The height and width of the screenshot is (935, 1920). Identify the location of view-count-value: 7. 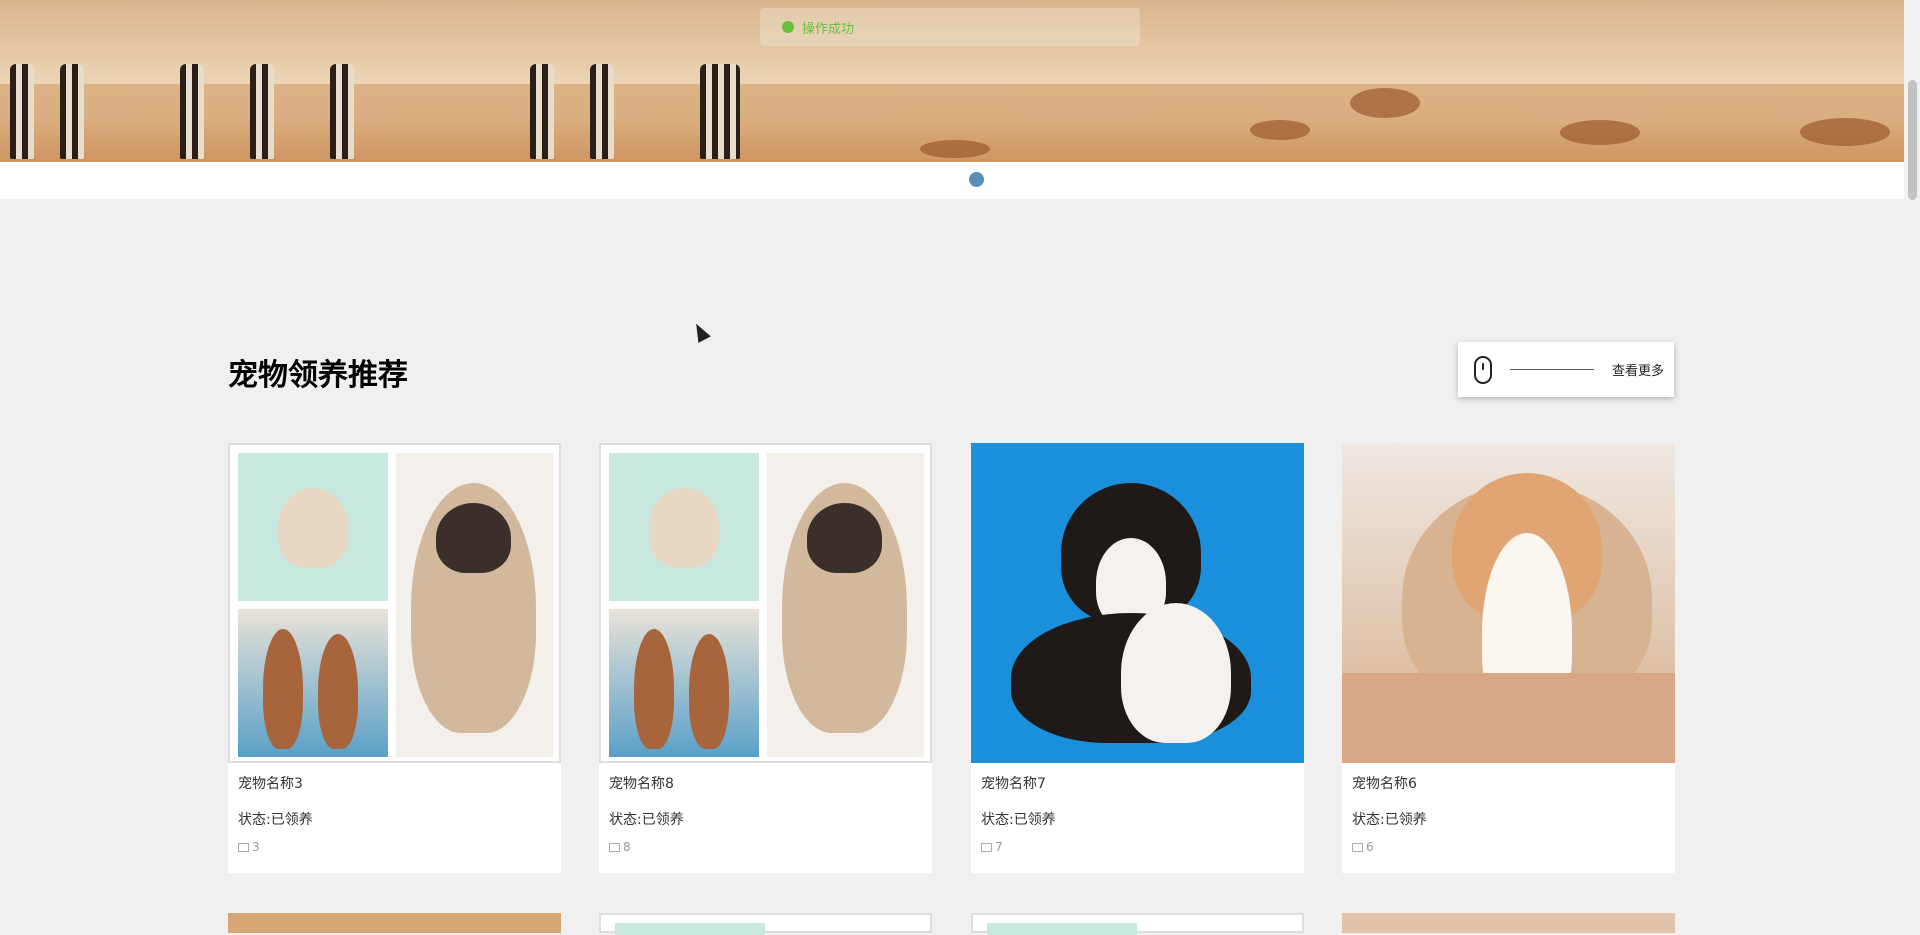
(999, 847).